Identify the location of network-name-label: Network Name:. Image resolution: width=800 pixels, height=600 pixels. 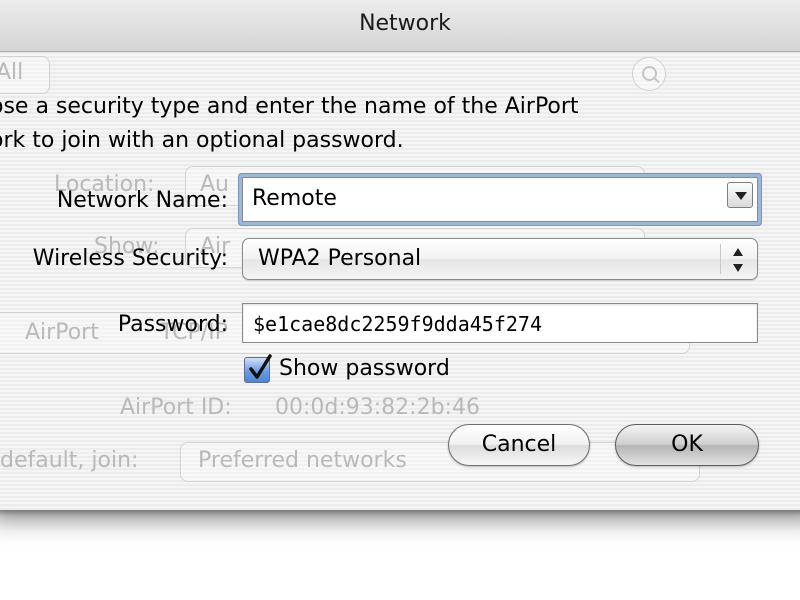
(142, 200).